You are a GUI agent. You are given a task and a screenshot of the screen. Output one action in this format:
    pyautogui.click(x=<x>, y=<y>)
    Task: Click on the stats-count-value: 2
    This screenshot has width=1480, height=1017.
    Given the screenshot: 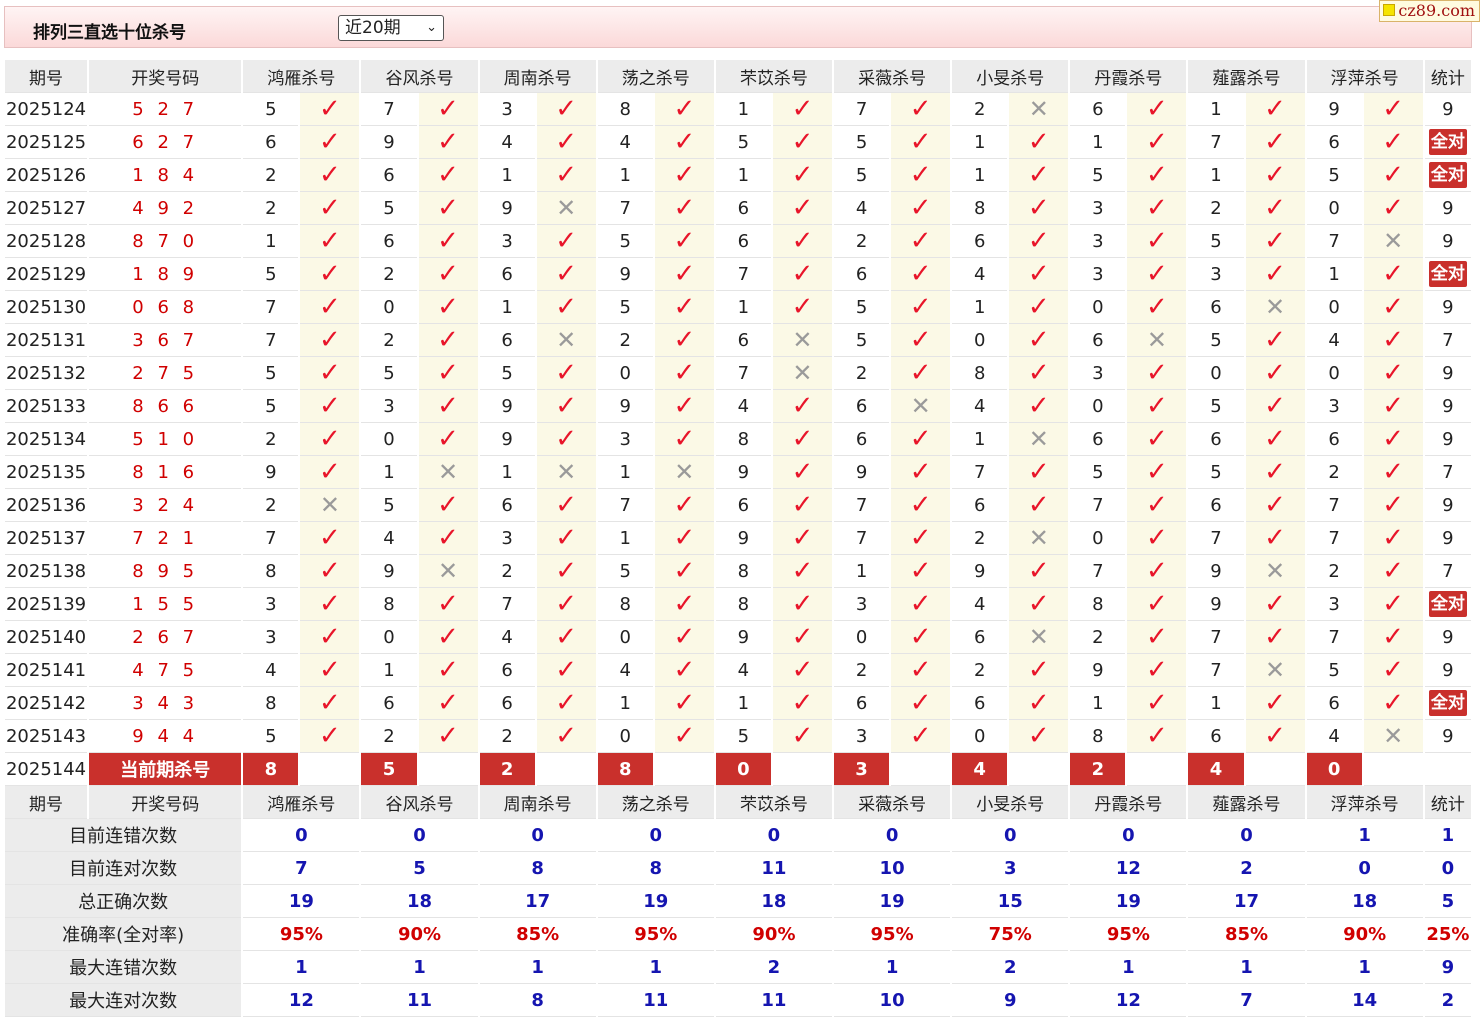 What is the action you would take?
    pyautogui.click(x=1447, y=1000)
    